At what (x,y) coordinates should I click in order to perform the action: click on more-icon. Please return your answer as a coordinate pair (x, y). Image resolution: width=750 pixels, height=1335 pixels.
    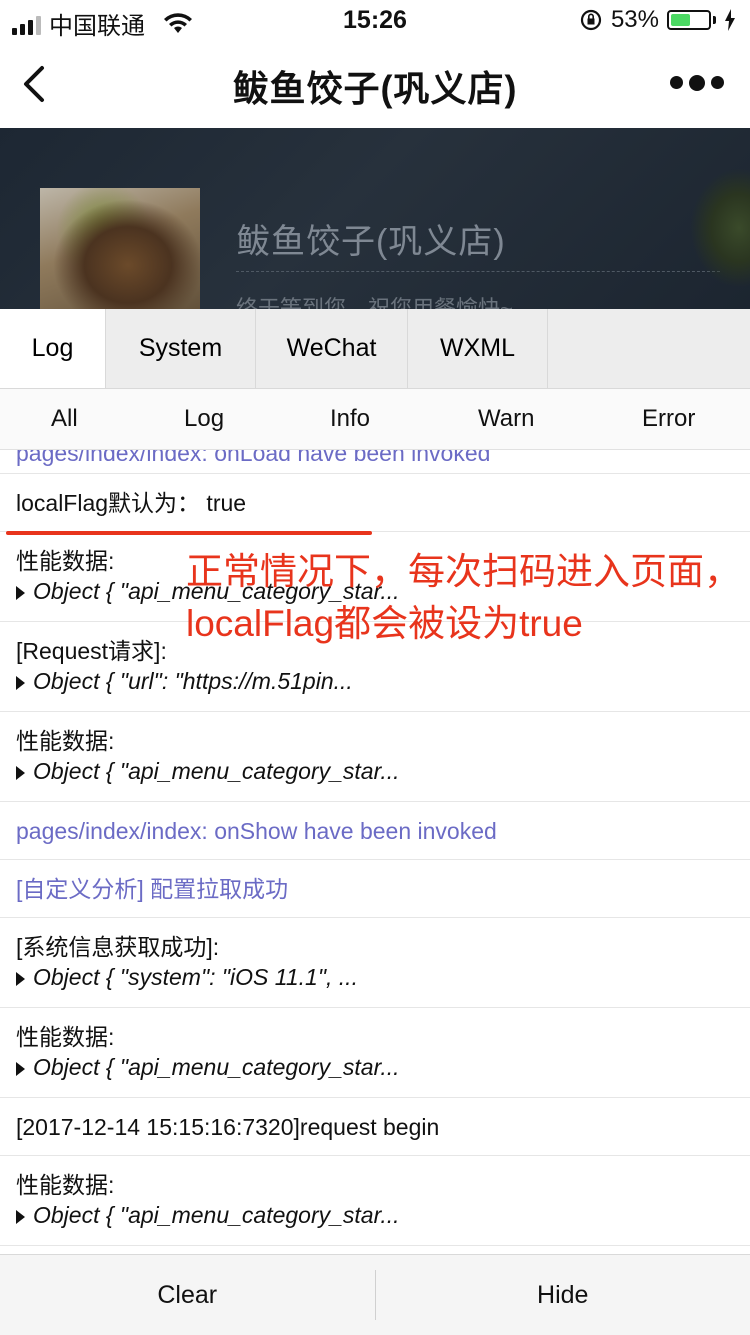
    Looking at the image, I should click on (697, 83).